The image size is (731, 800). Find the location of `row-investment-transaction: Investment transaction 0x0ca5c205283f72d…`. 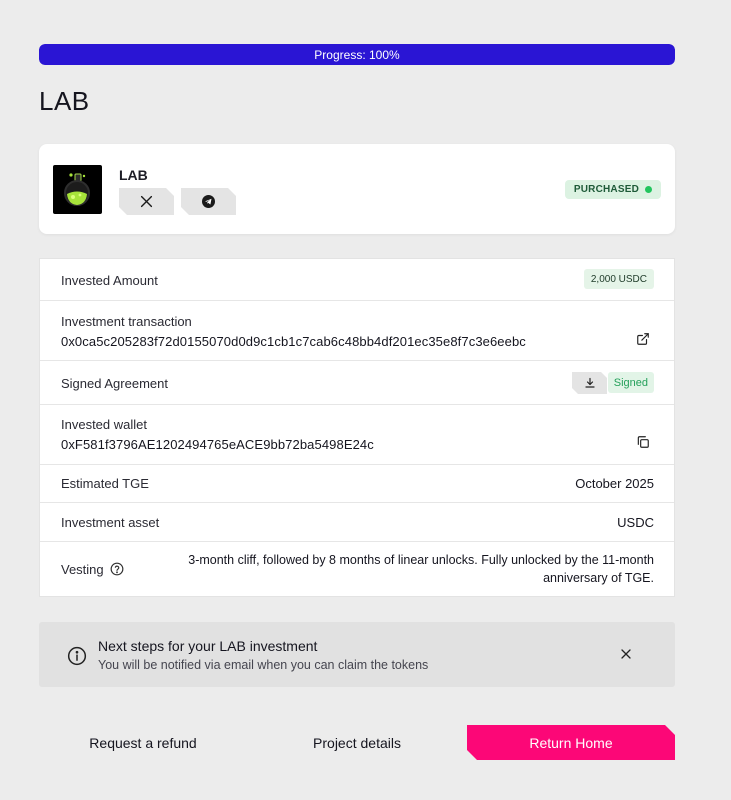

row-investment-transaction: Investment transaction 0x0ca5c205283f72d… is located at coordinates (357, 331).